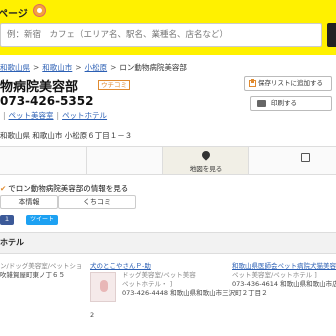 Image resolution: width=336 pixels, height=336 pixels. Describe the element at coordinates (255, 284) in the screenshot. I see `nearby-phone: 073-436-4614` at that location.